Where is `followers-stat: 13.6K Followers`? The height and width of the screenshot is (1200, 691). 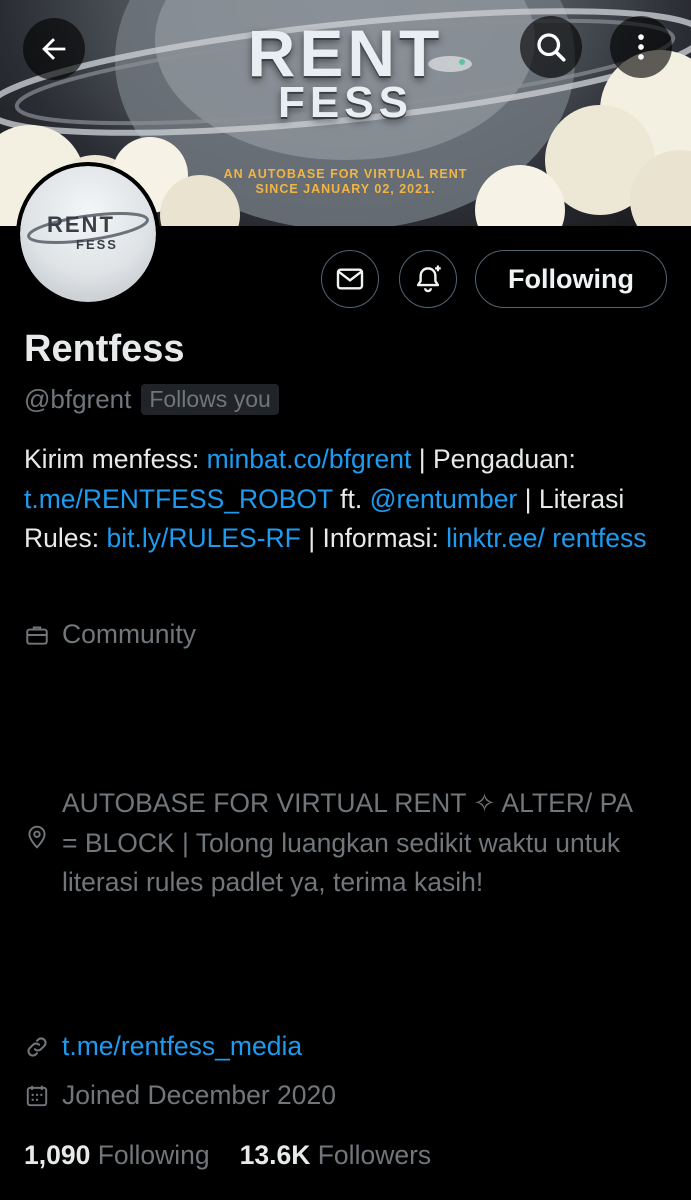
followers-stat: 13.6K Followers is located at coordinates (335, 1156).